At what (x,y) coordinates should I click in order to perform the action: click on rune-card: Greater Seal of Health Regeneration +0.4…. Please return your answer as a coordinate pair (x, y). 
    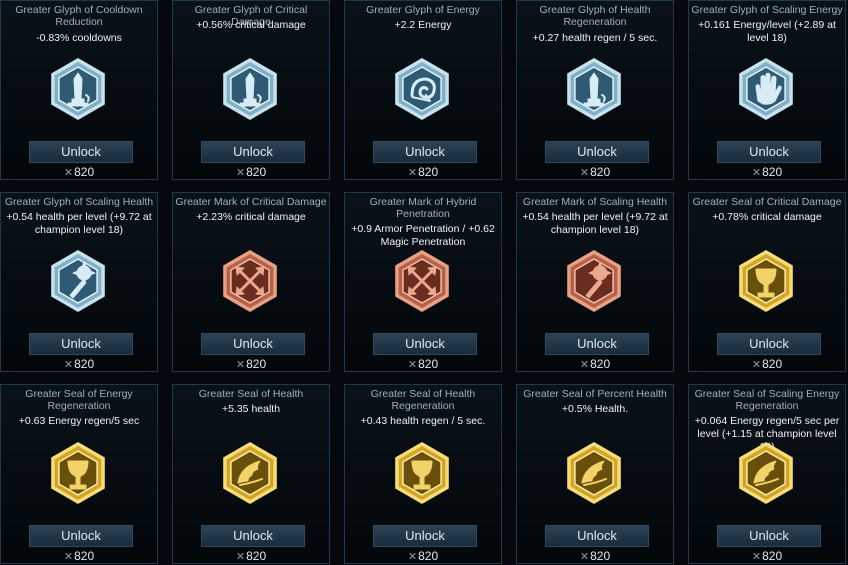
    Looking at the image, I should click on (423, 474).